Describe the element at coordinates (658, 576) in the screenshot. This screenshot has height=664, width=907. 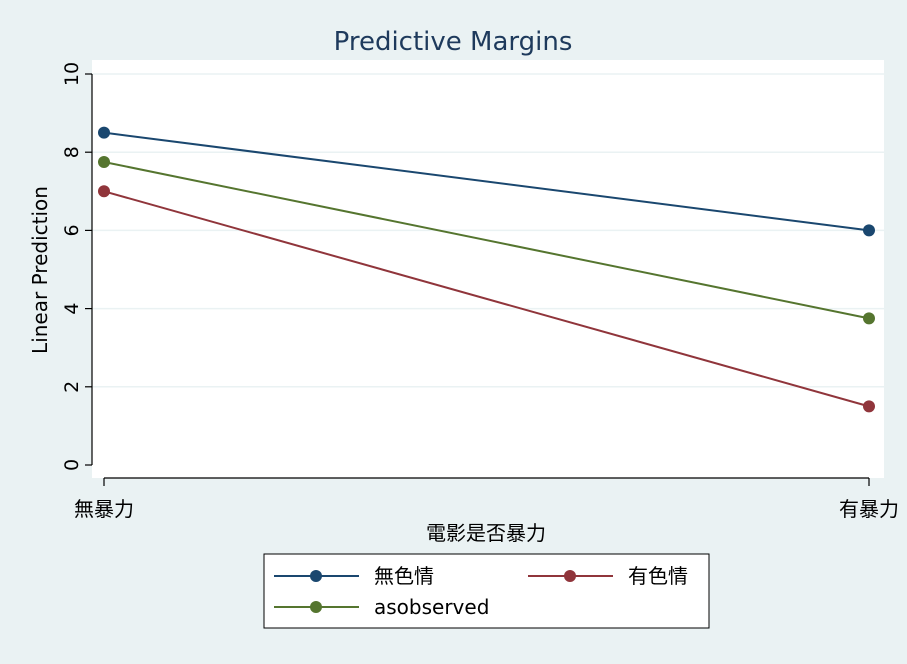
I see `legend-label: 有色情` at that location.